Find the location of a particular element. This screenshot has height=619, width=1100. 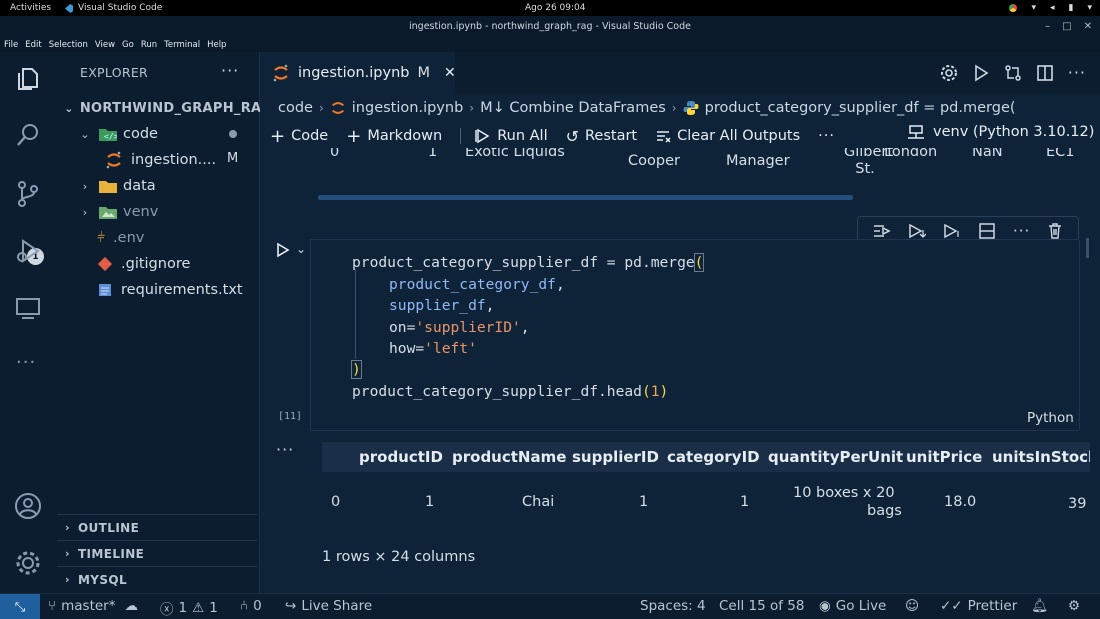

kernel-picker: venv (Python 3.10.12) is located at coordinates (1000, 132).